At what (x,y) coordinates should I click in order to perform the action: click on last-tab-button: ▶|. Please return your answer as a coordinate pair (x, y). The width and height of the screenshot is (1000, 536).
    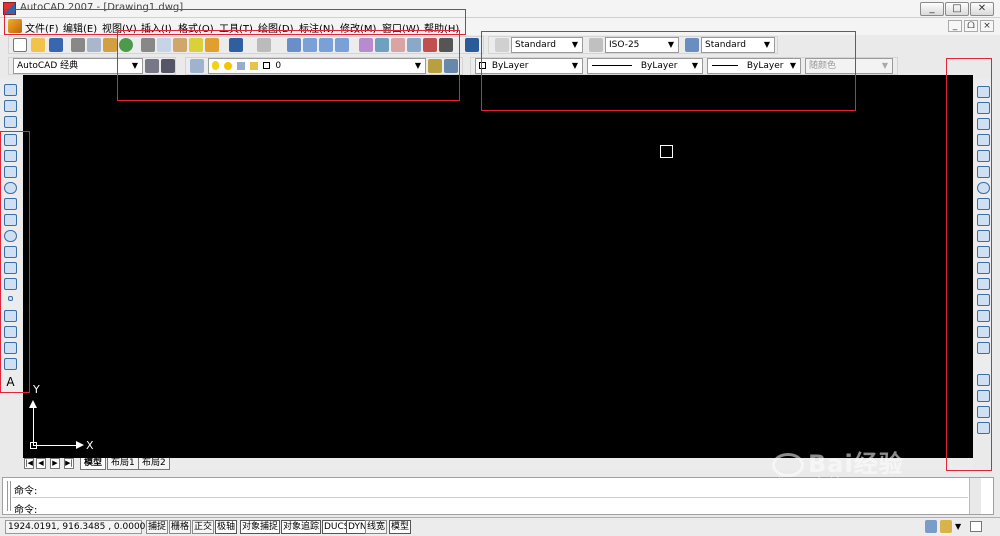
    Looking at the image, I should click on (69, 463).